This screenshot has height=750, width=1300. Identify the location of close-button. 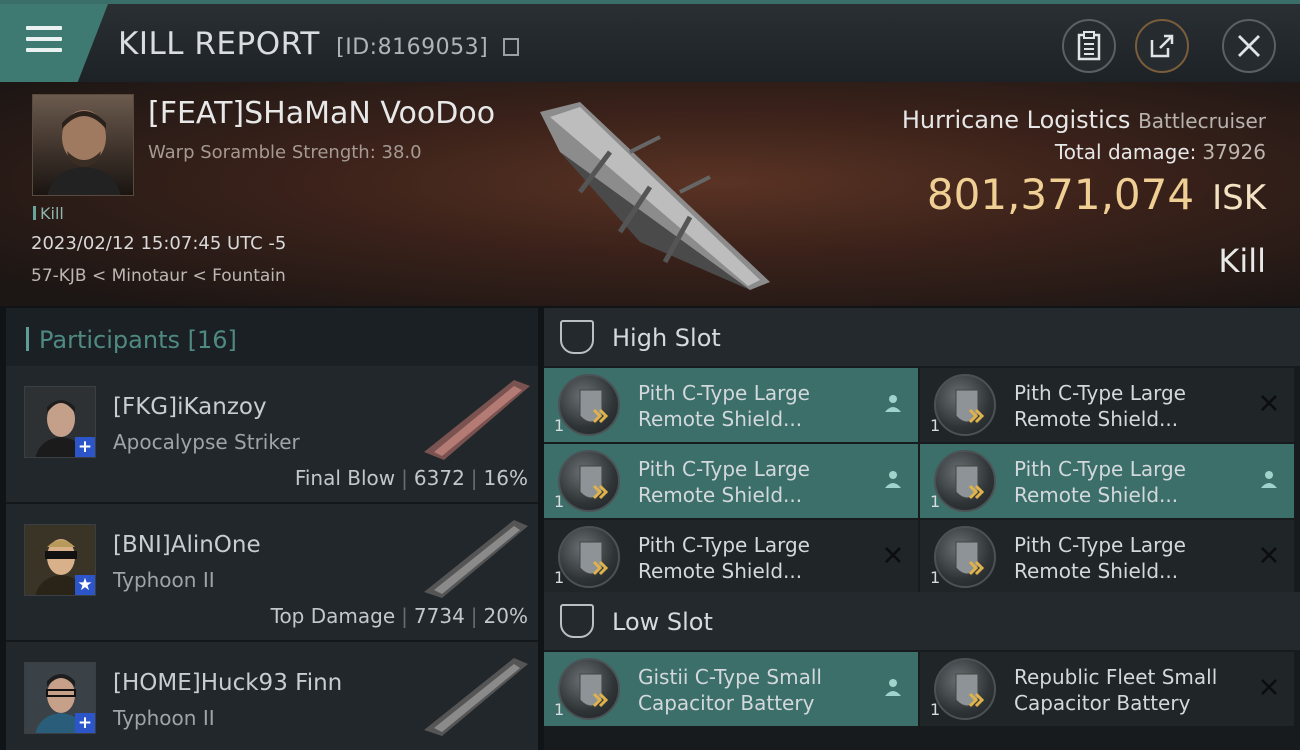
(1249, 46).